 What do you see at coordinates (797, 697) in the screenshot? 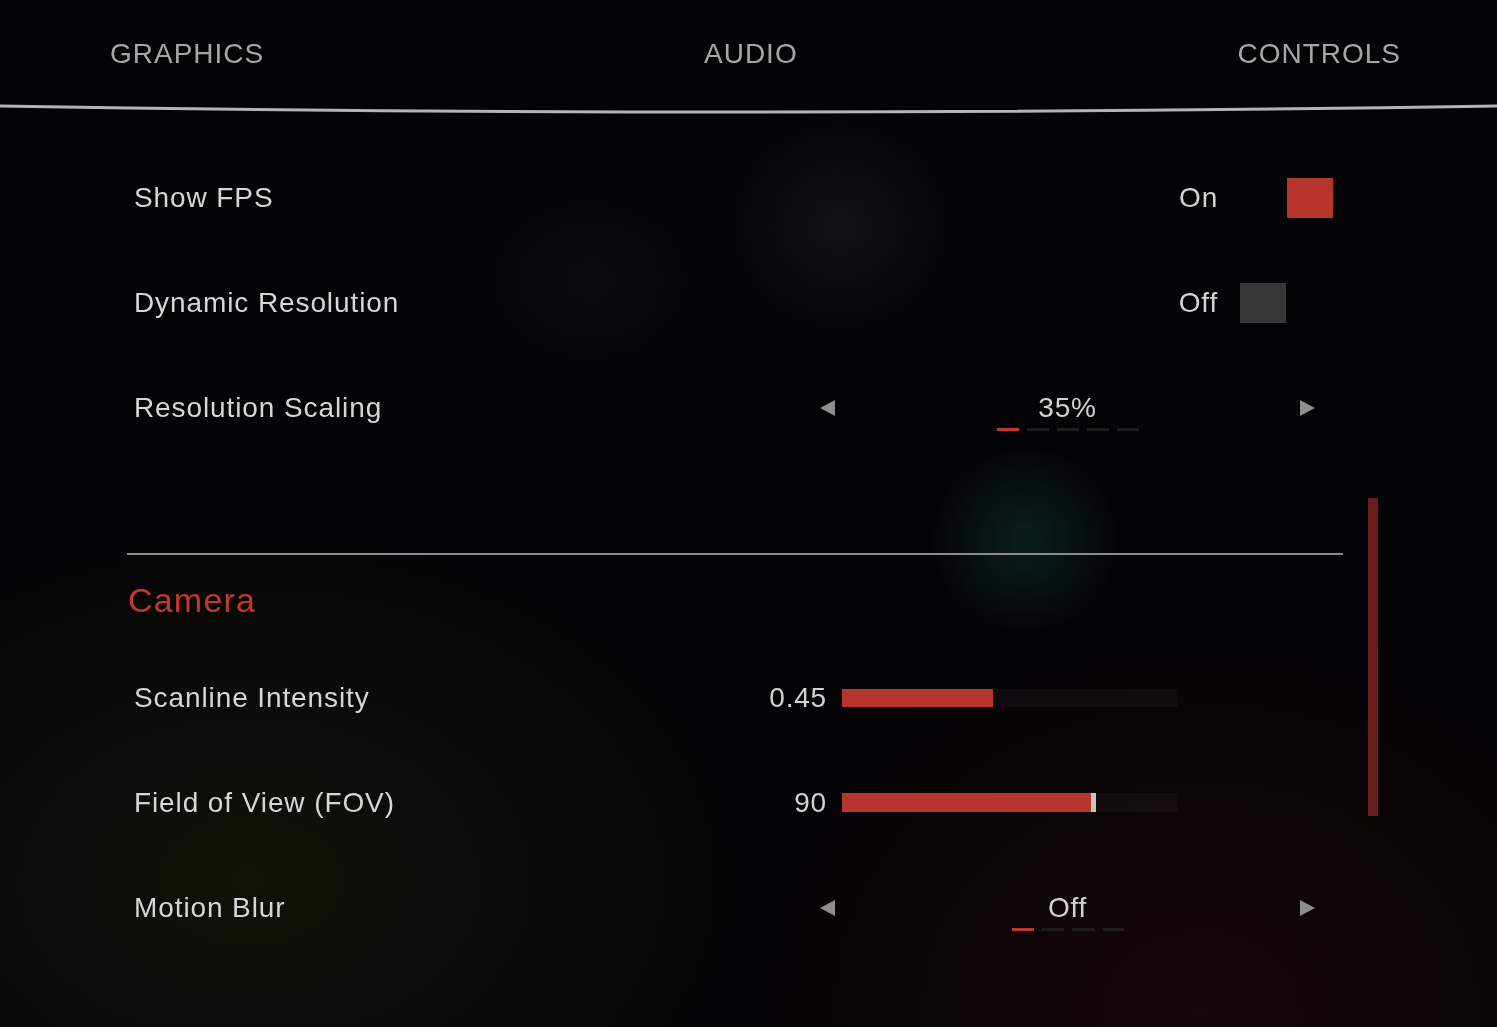
I see `slider-value: 0.45` at bounding box center [797, 697].